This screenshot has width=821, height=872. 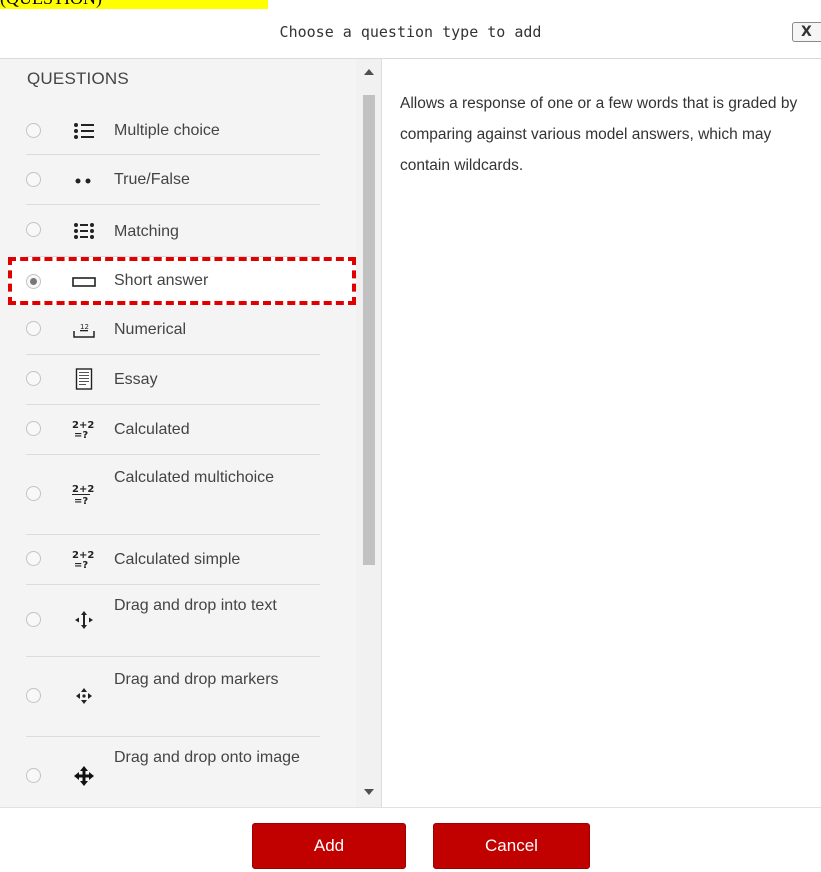 What do you see at coordinates (33, 378) in the screenshot?
I see `radio-essay` at bounding box center [33, 378].